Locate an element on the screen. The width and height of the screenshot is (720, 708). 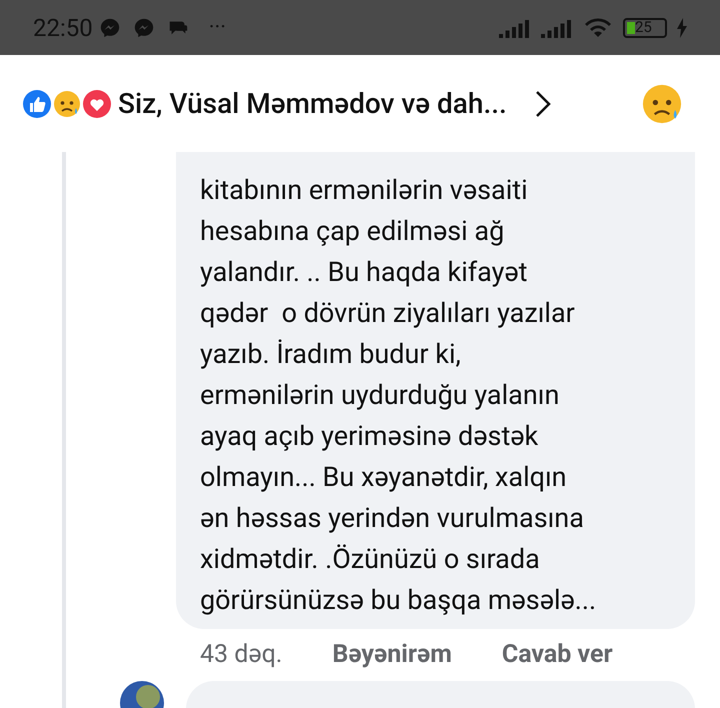
battery: 25 is located at coordinates (645, 28).